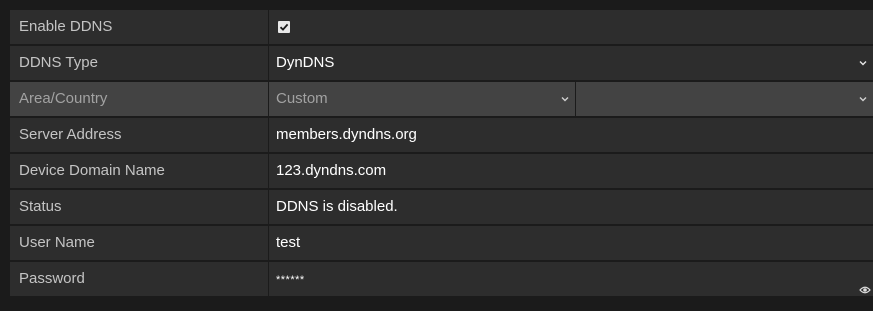 This screenshot has height=311, width=873. What do you see at coordinates (302, 98) in the screenshot?
I see `area-value: Custom` at bounding box center [302, 98].